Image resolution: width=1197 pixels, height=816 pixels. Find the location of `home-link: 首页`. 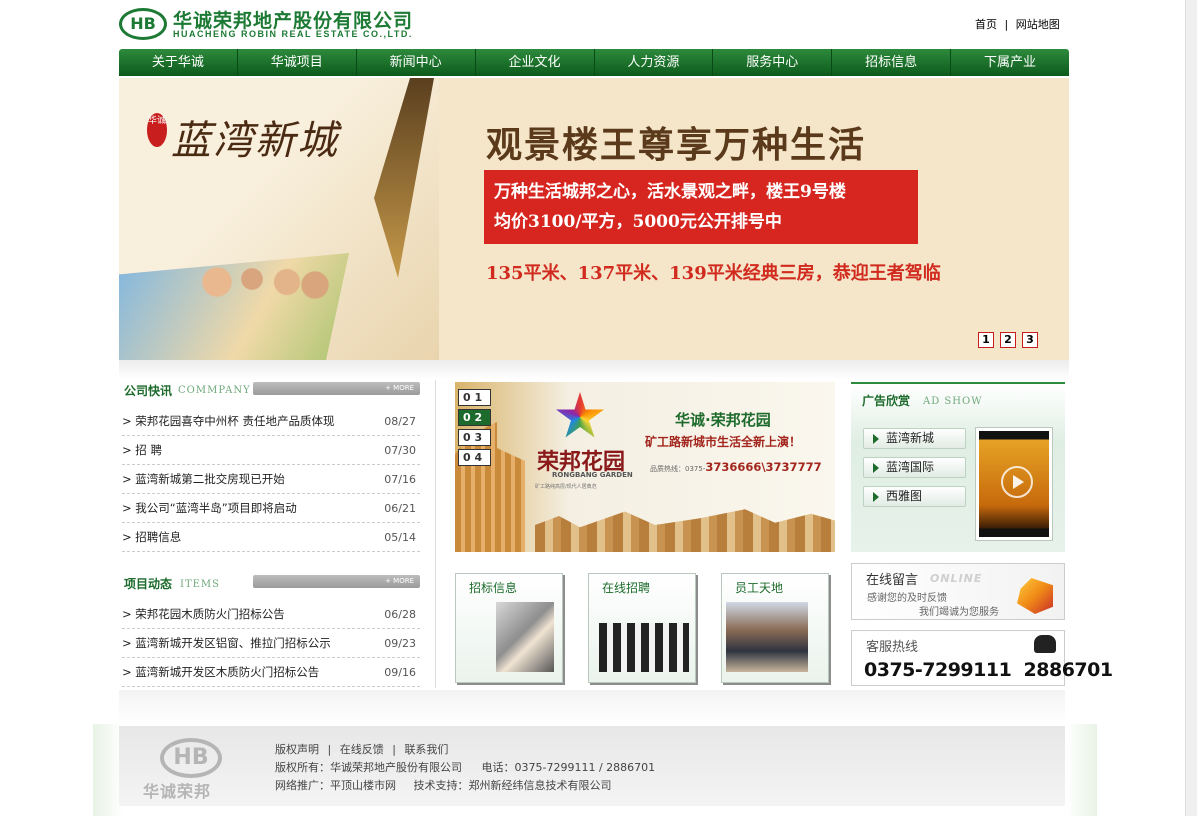

home-link: 首页 is located at coordinates (986, 24).